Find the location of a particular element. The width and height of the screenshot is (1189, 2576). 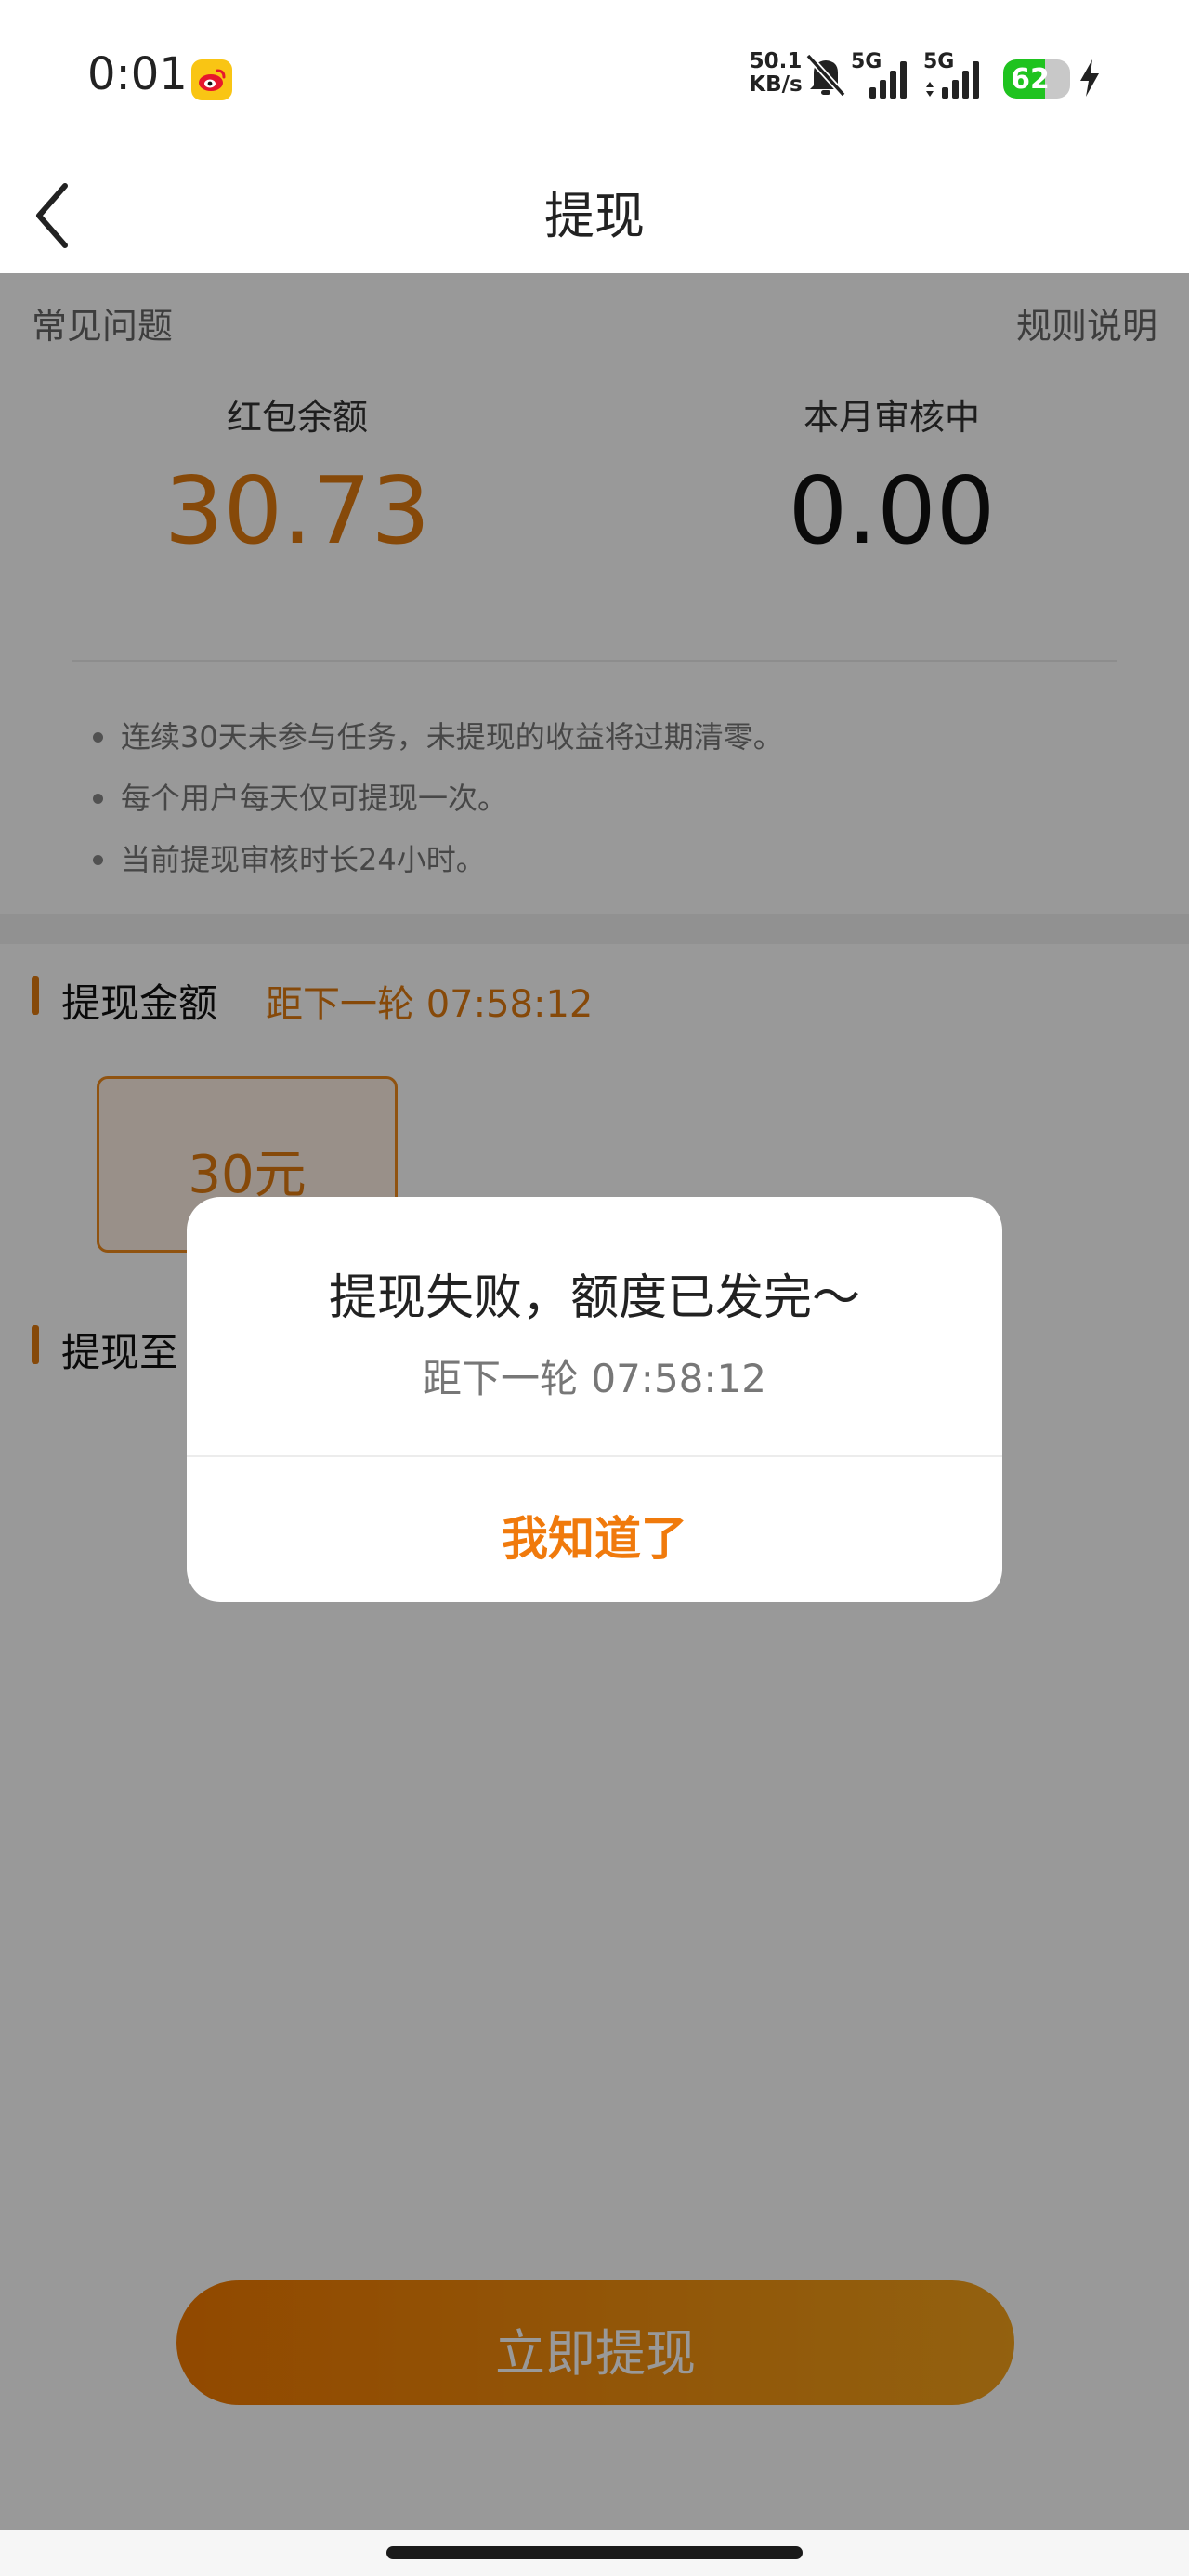

weibo-icon is located at coordinates (212, 79).